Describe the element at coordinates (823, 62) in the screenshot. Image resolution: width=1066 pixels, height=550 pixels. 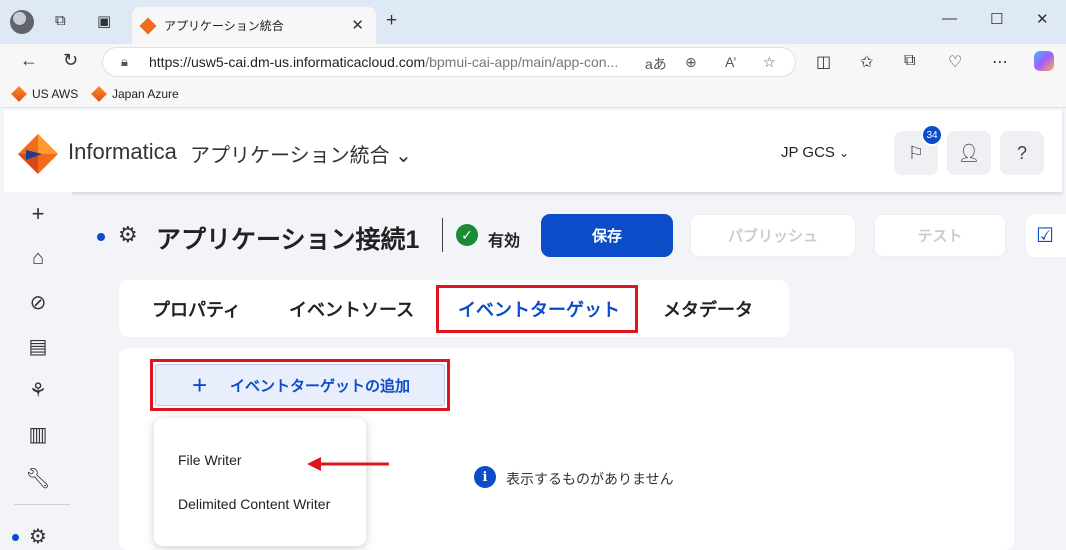
I see `split-screen-icon: ◫` at that location.